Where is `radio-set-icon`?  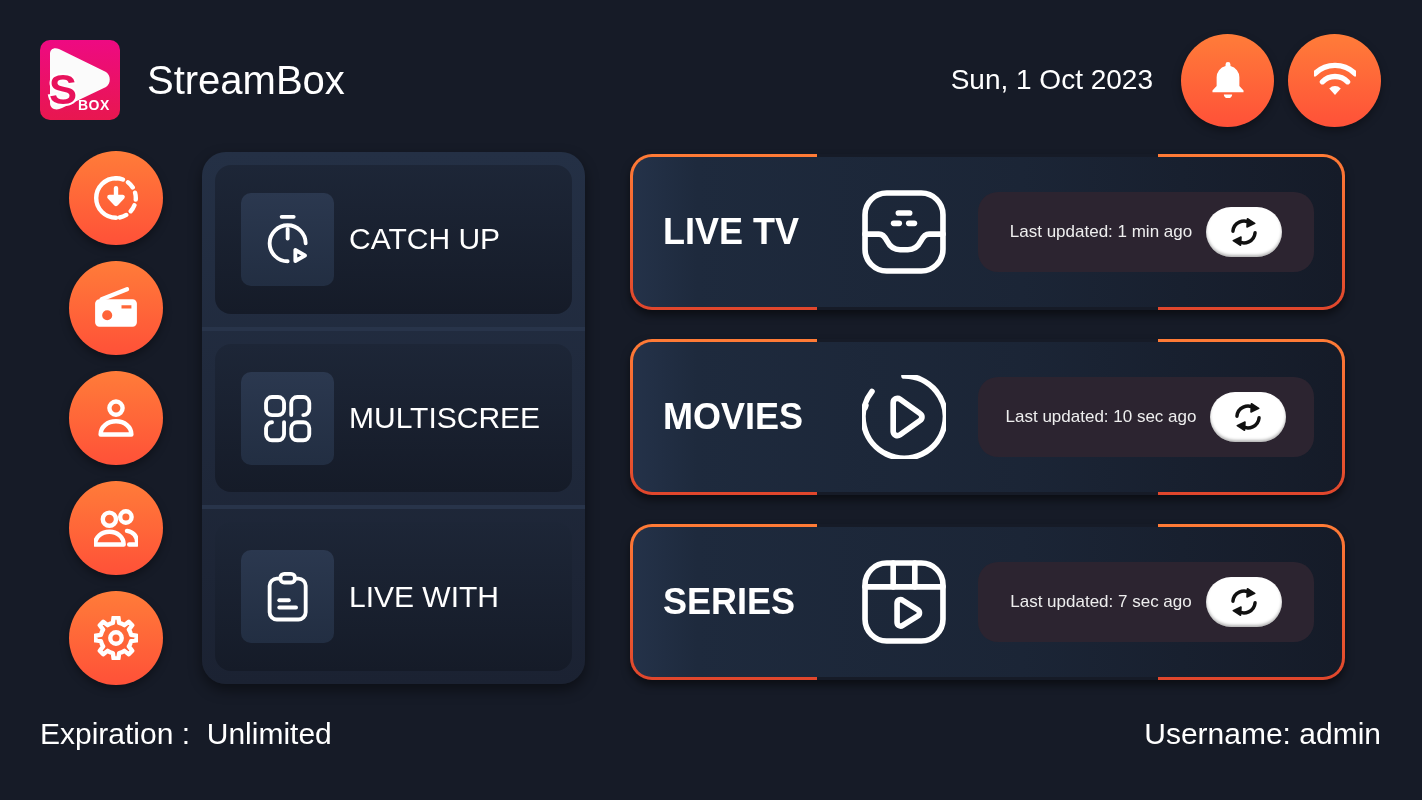 radio-set-icon is located at coordinates (116, 308).